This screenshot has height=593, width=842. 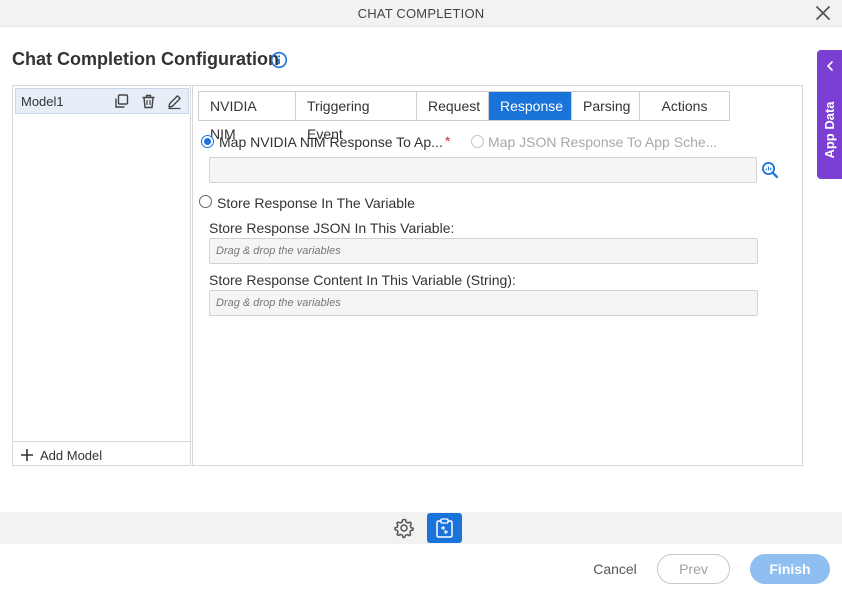 What do you see at coordinates (71, 455) in the screenshot?
I see `add-model-label: Add Model` at bounding box center [71, 455].